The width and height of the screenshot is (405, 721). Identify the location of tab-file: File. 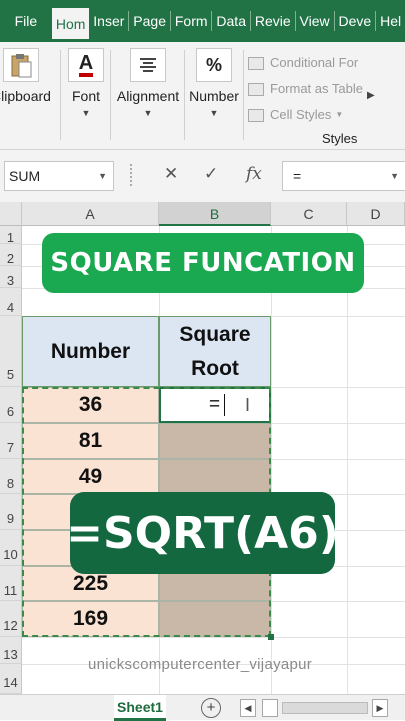
(26, 21).